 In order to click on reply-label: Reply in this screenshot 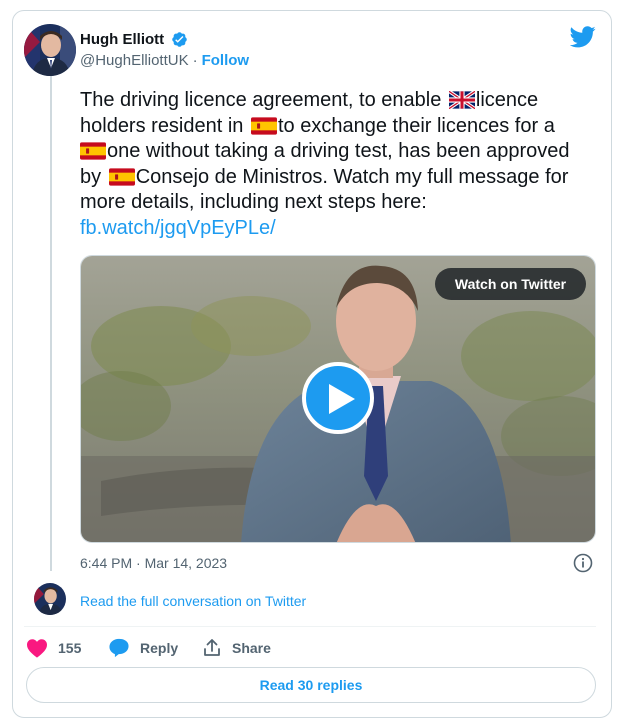, I will do `click(159, 648)`.